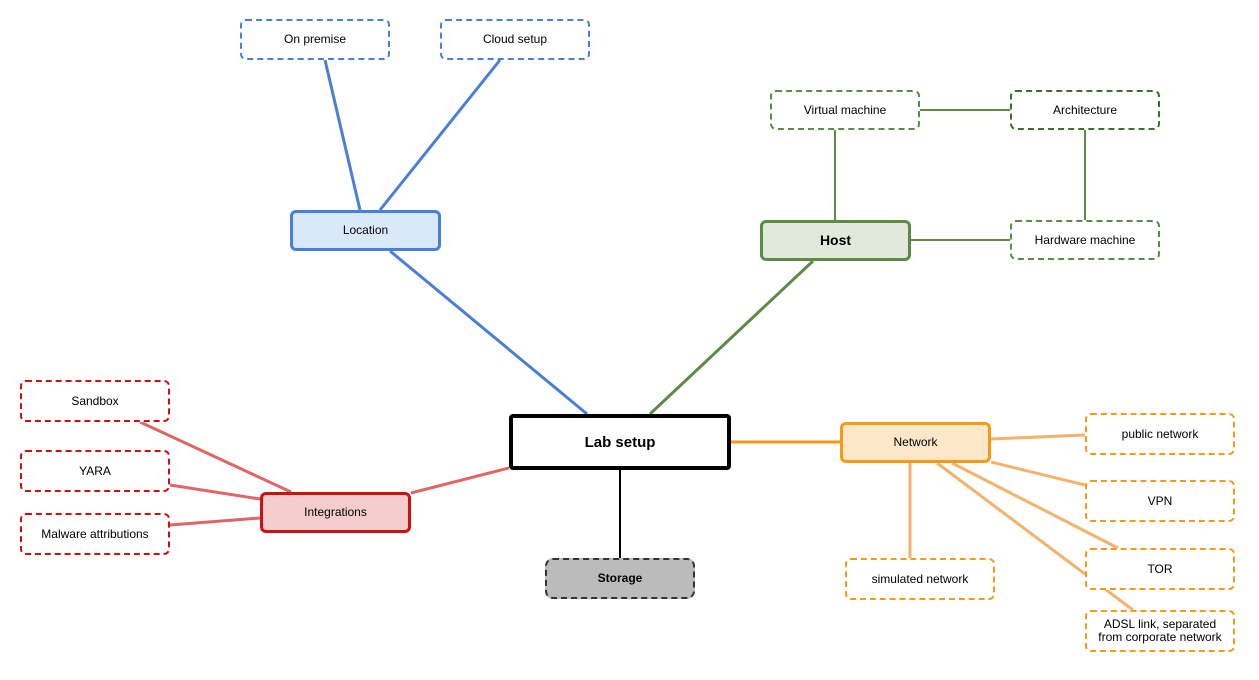  I want to click on node-lab-setup: Lab setup, so click(620, 442).